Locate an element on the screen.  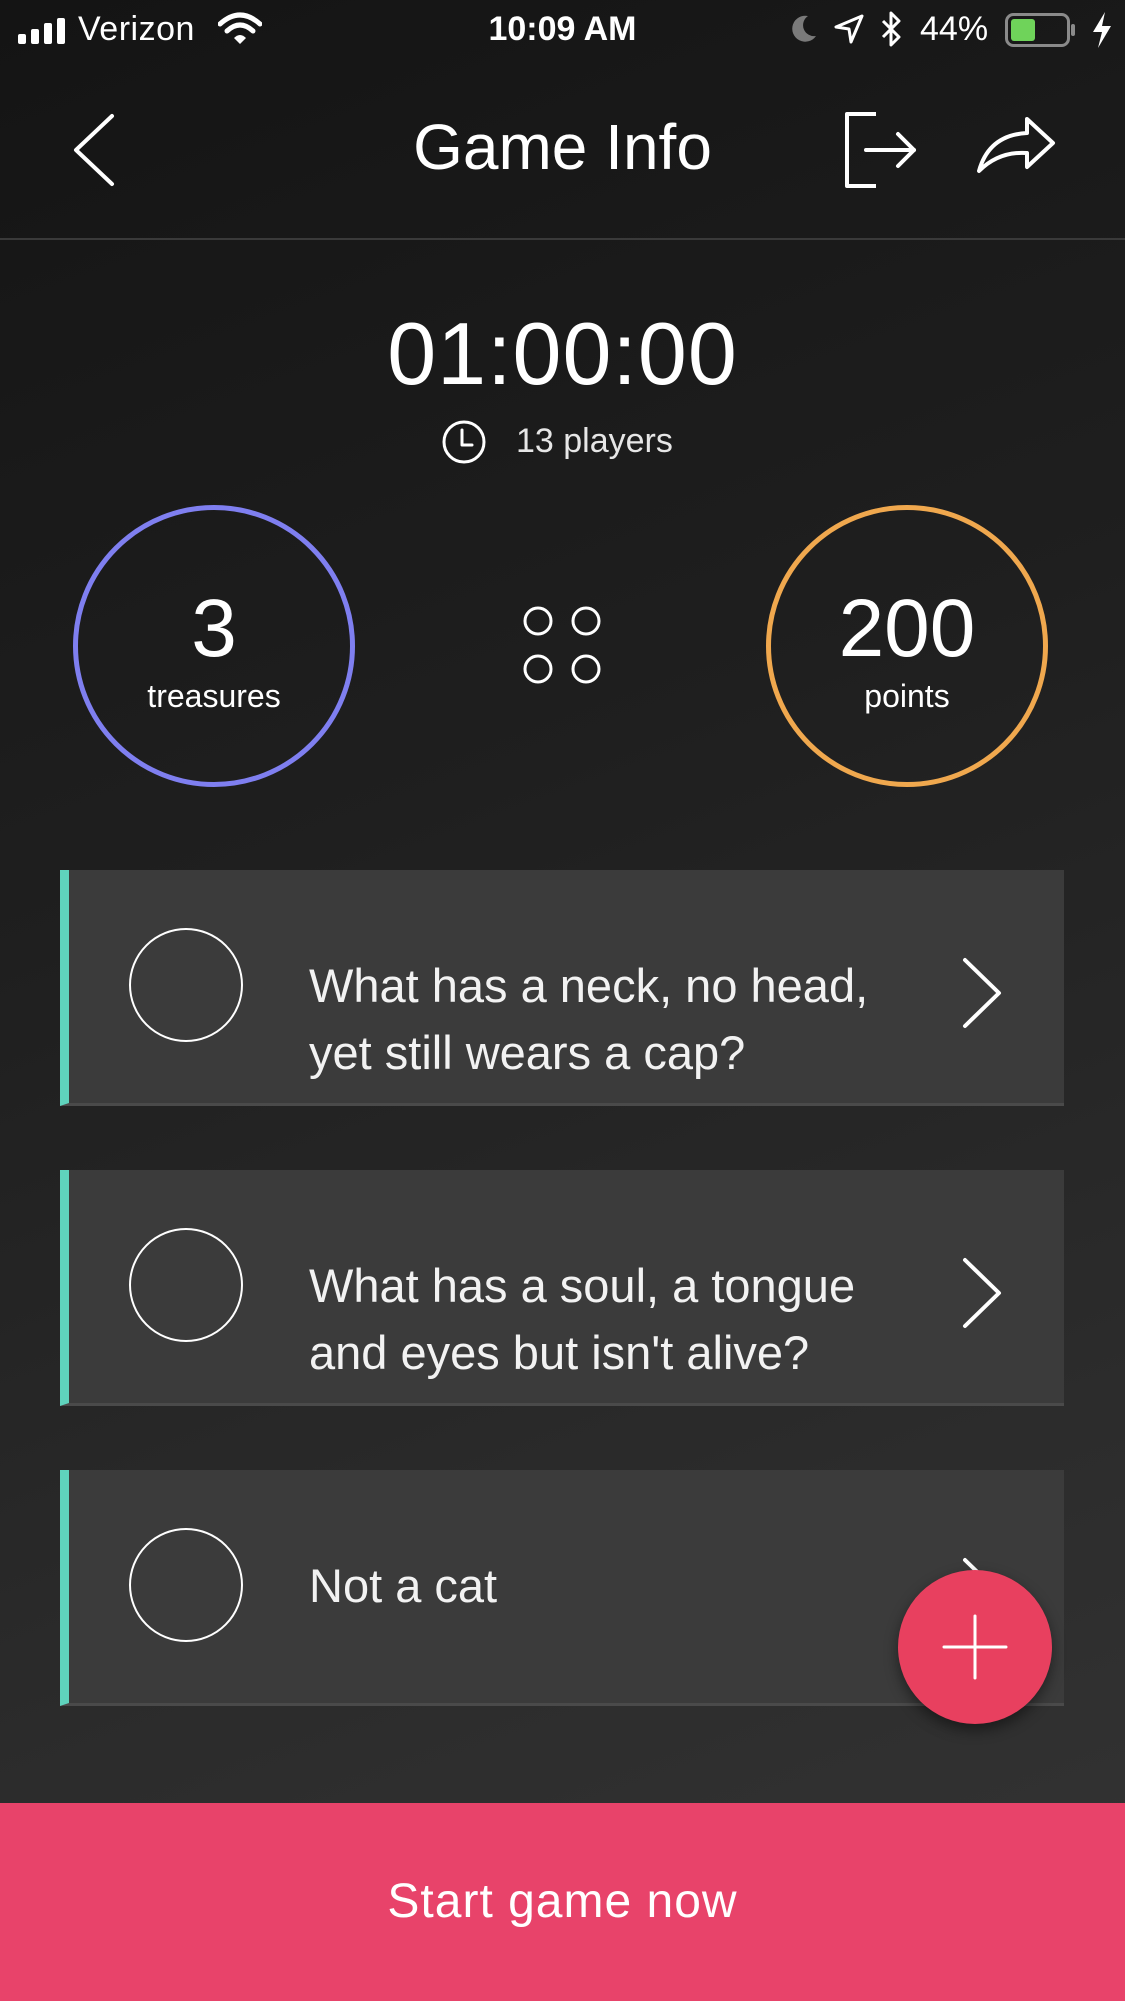
clock-icon is located at coordinates (464, 442).